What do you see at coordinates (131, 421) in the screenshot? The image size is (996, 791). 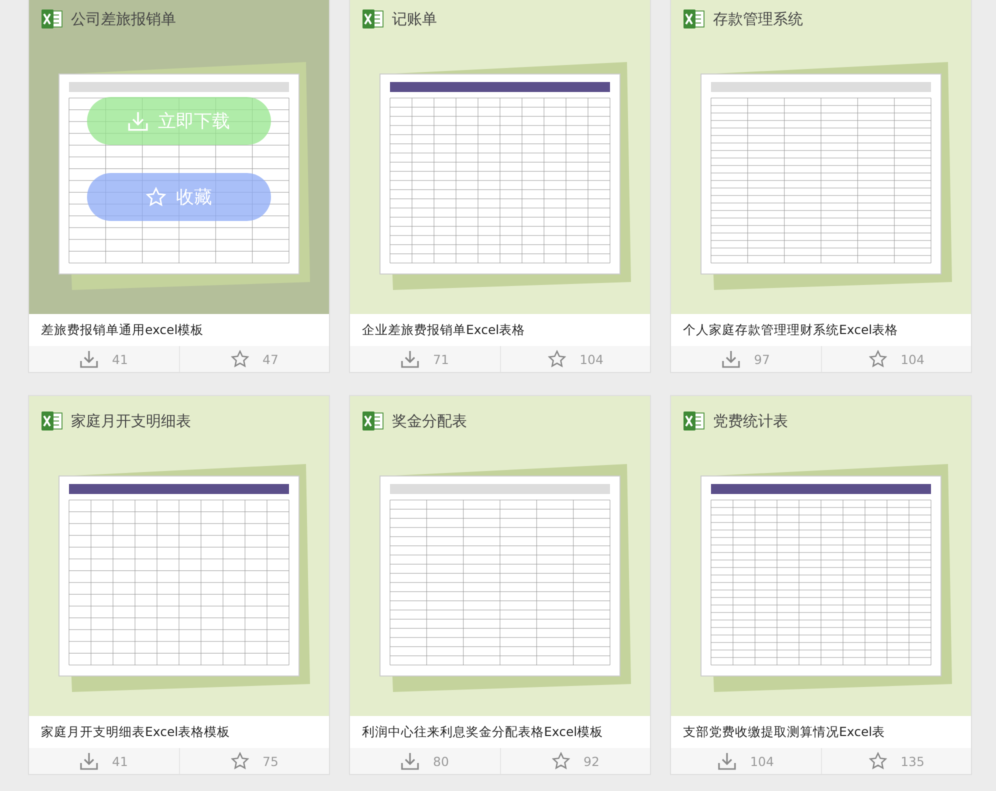 I see `card-heading: 家庭月开支明细表` at bounding box center [131, 421].